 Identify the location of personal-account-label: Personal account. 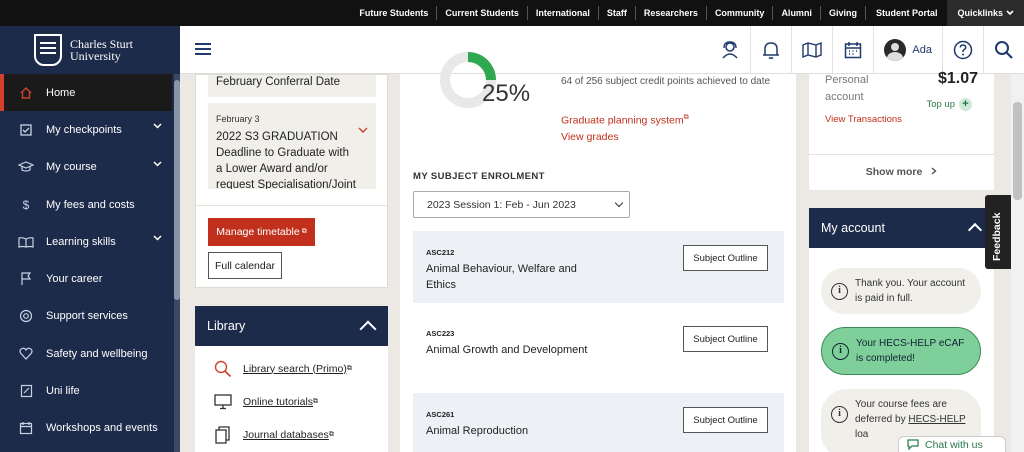
(847, 88).